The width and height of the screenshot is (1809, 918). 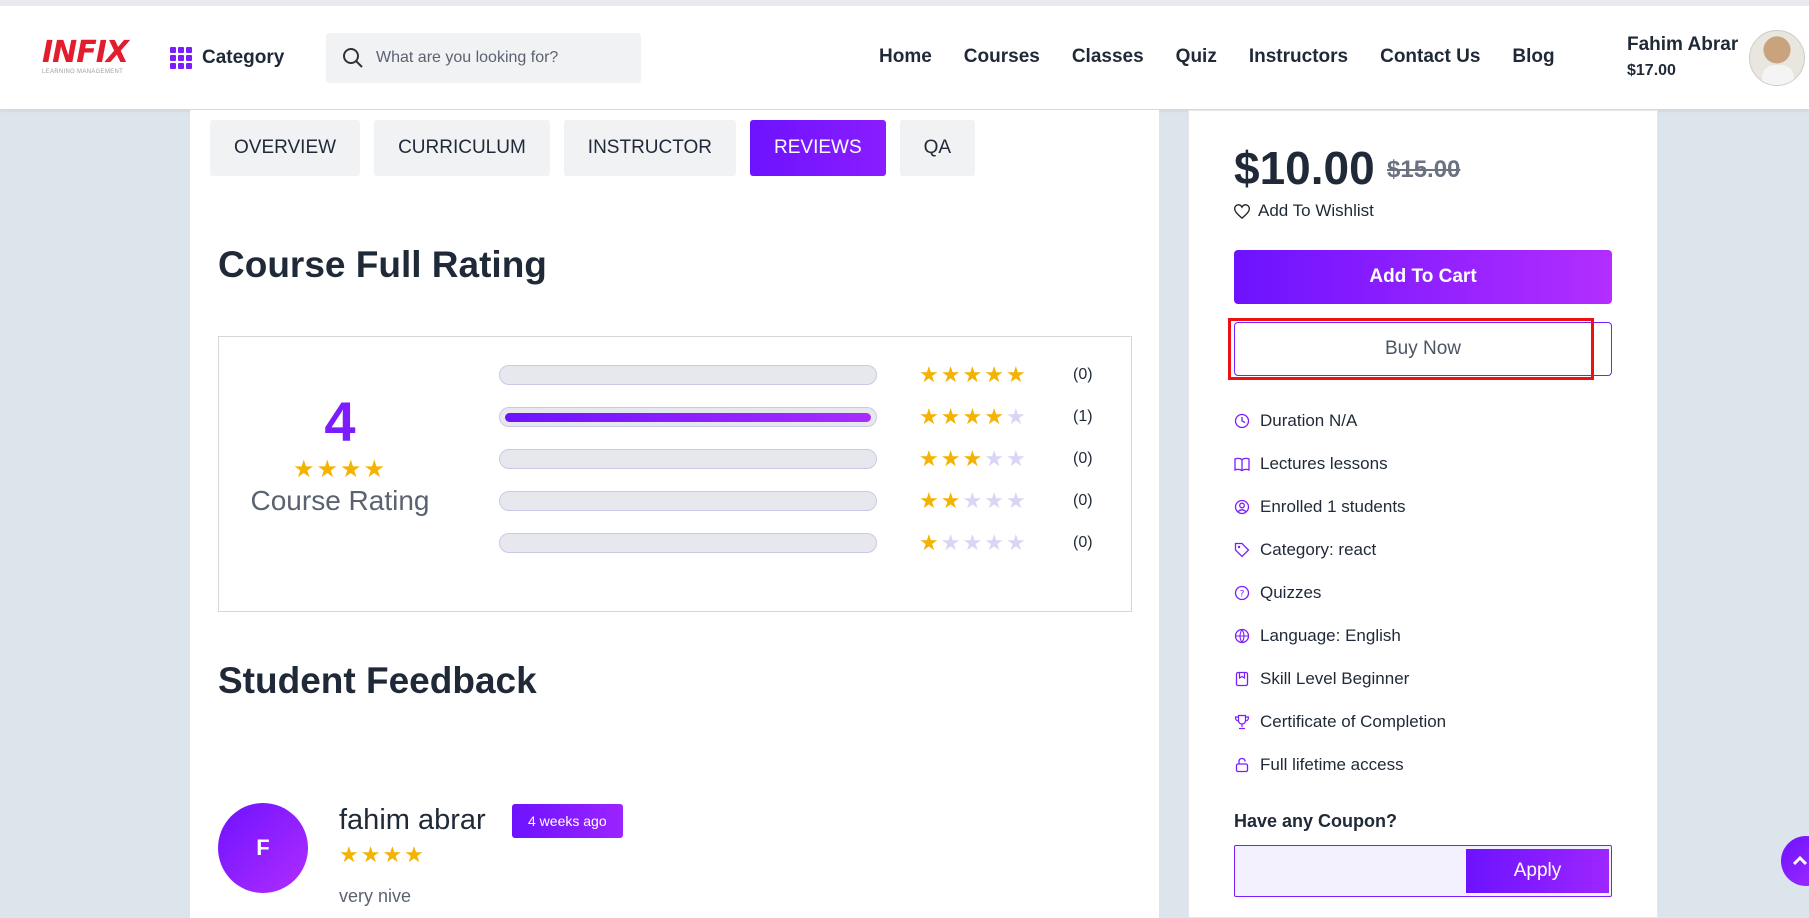 I want to click on wishlist-label: Add To Wishlist, so click(x=1316, y=210).